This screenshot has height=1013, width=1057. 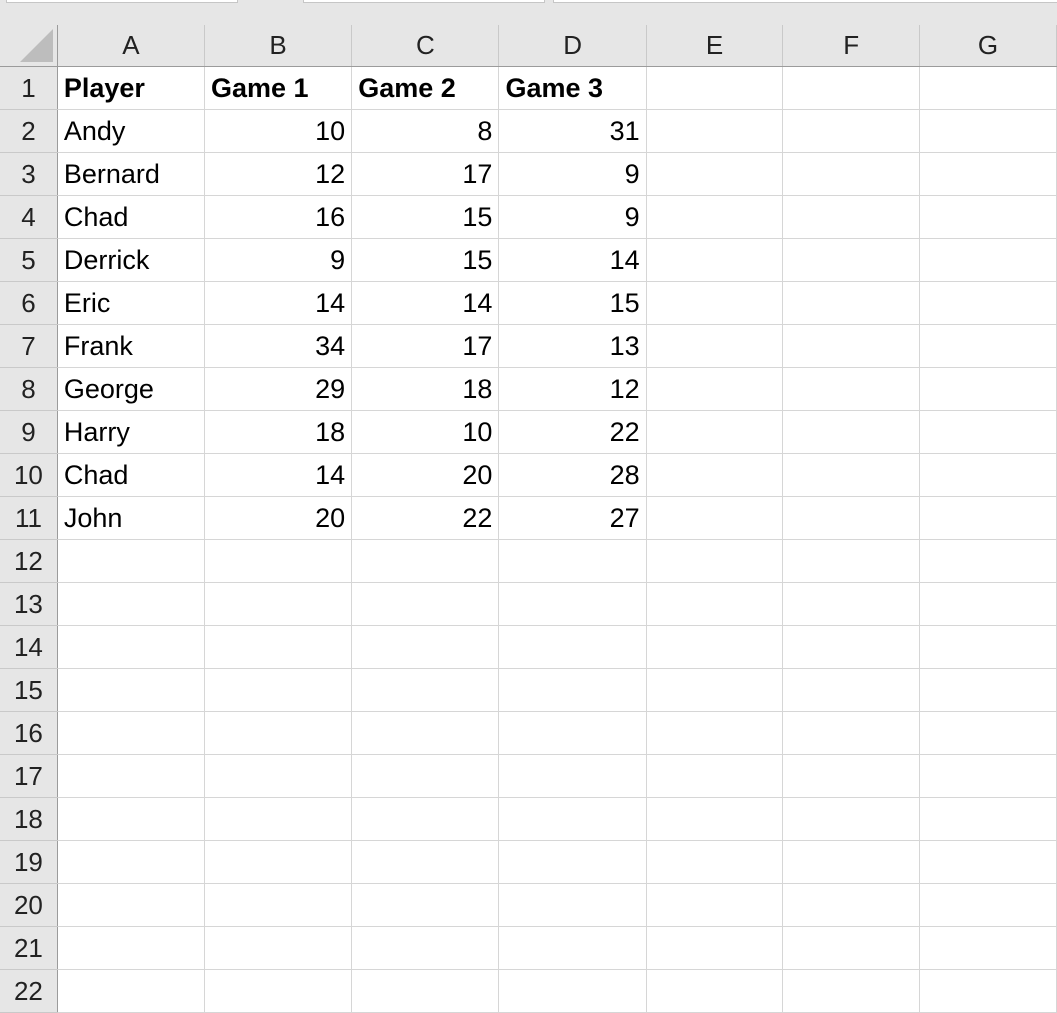 What do you see at coordinates (425, 217) in the screenshot?
I see `cell-c4: 15` at bounding box center [425, 217].